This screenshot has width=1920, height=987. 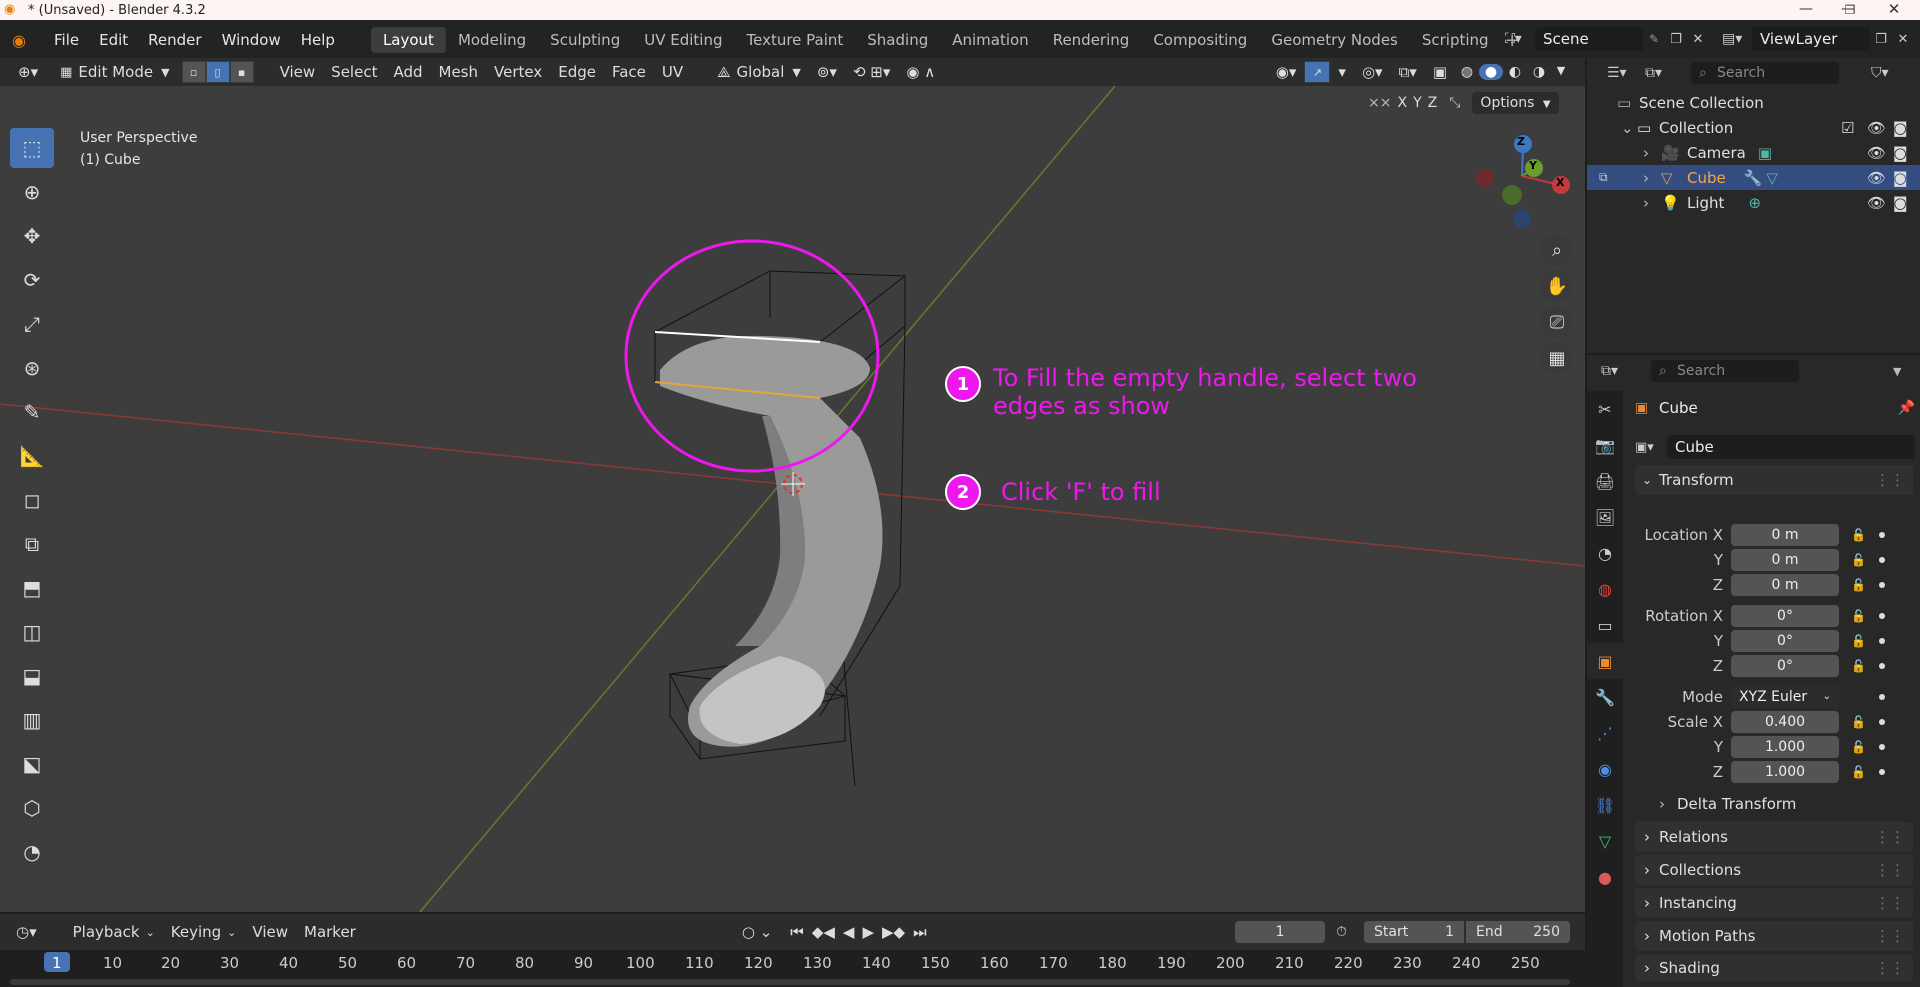 What do you see at coordinates (32, 412) in the screenshot?
I see `annotate-tool-icon: ✎` at bounding box center [32, 412].